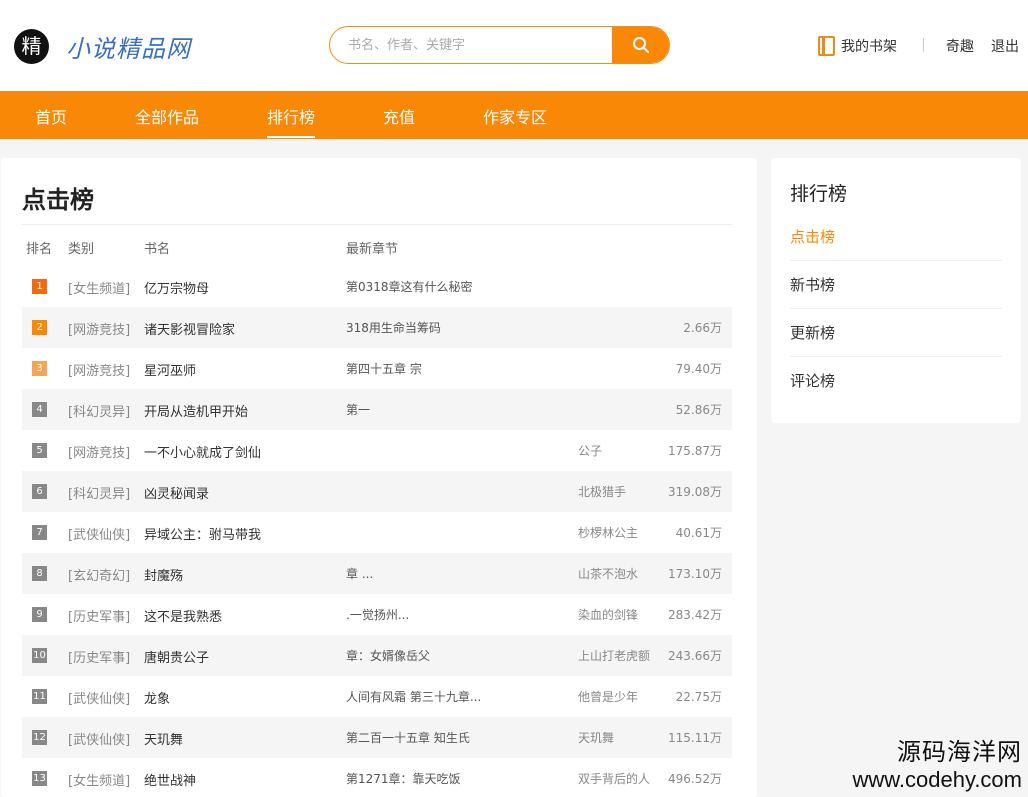  Describe the element at coordinates (229, 328) in the screenshot. I see `book-title-link: 诸天影视冒险家` at that location.